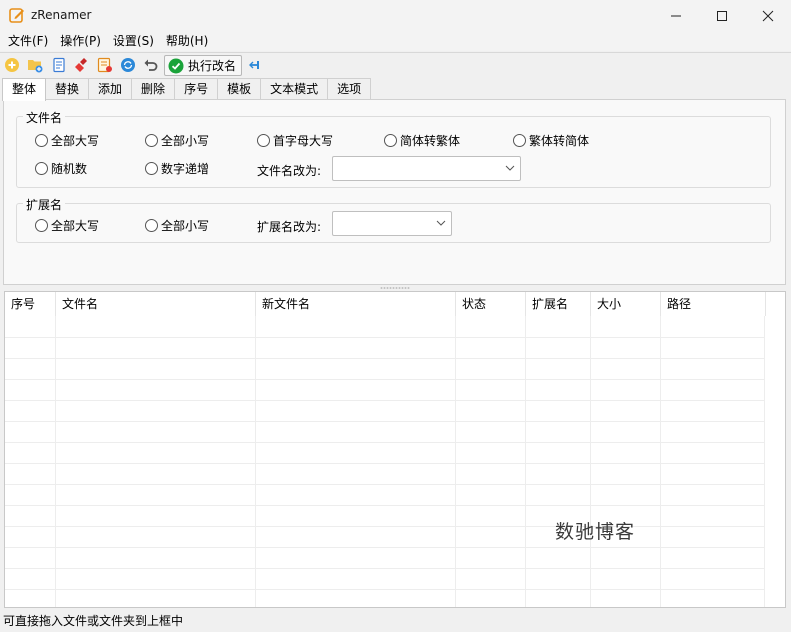  I want to click on copy-list-icon, so click(59, 65).